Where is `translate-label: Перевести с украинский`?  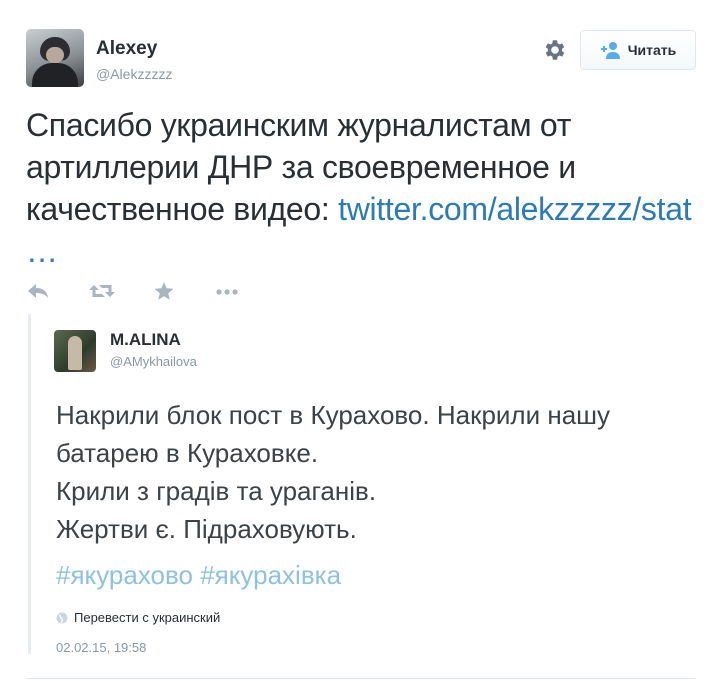 translate-label: Перевести с украинский is located at coordinates (147, 617).